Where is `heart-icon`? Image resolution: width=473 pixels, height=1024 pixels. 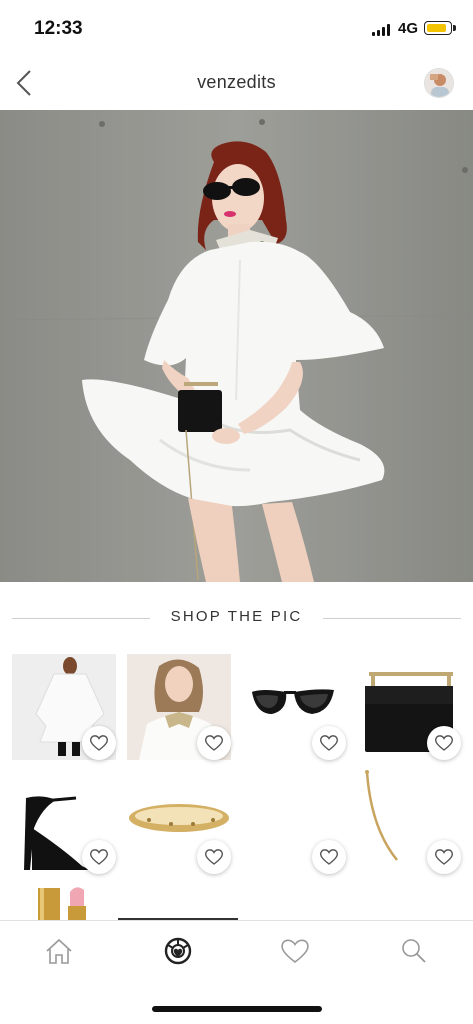
heart-icon is located at coordinates (295, 951).